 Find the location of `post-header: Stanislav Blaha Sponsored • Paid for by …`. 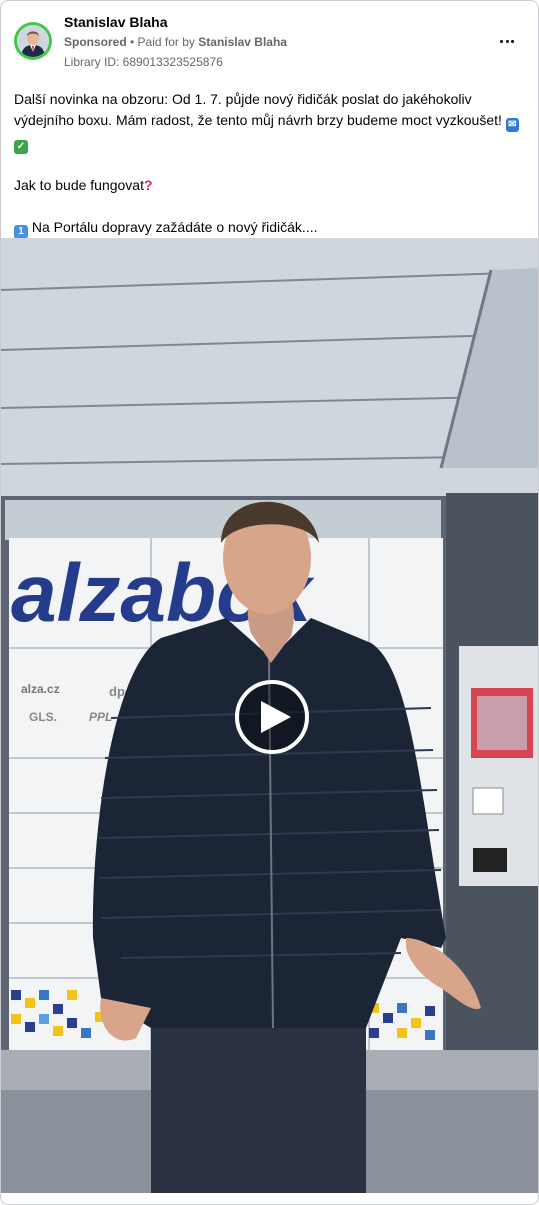

post-header: Stanislav Blaha Sponsored • Paid for by … is located at coordinates (269, 40).